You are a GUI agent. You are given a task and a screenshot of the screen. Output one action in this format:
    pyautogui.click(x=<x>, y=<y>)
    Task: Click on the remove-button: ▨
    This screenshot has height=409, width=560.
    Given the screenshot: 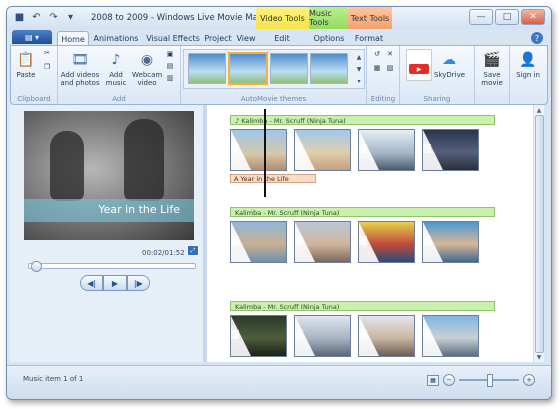 What is the action you would take?
    pyautogui.click(x=390, y=68)
    